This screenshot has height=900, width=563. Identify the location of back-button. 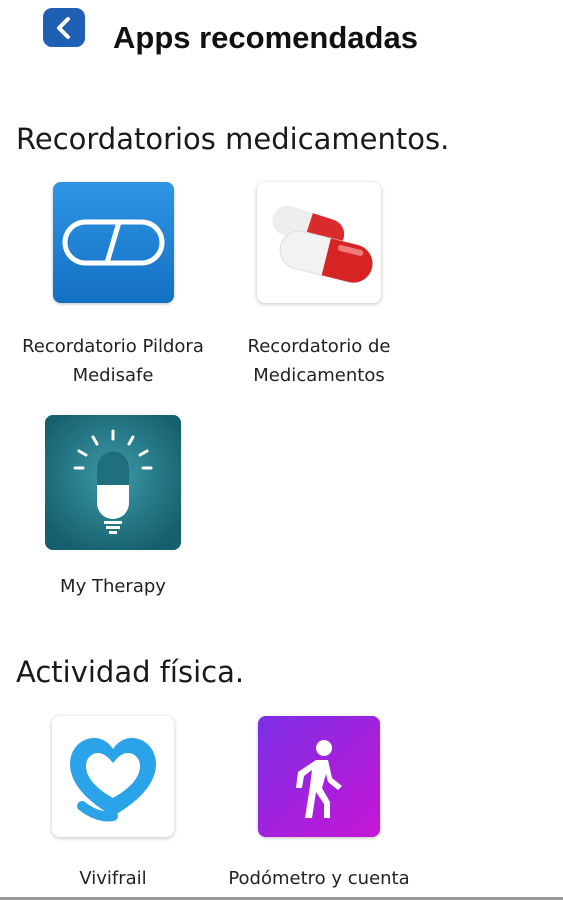
(64, 27).